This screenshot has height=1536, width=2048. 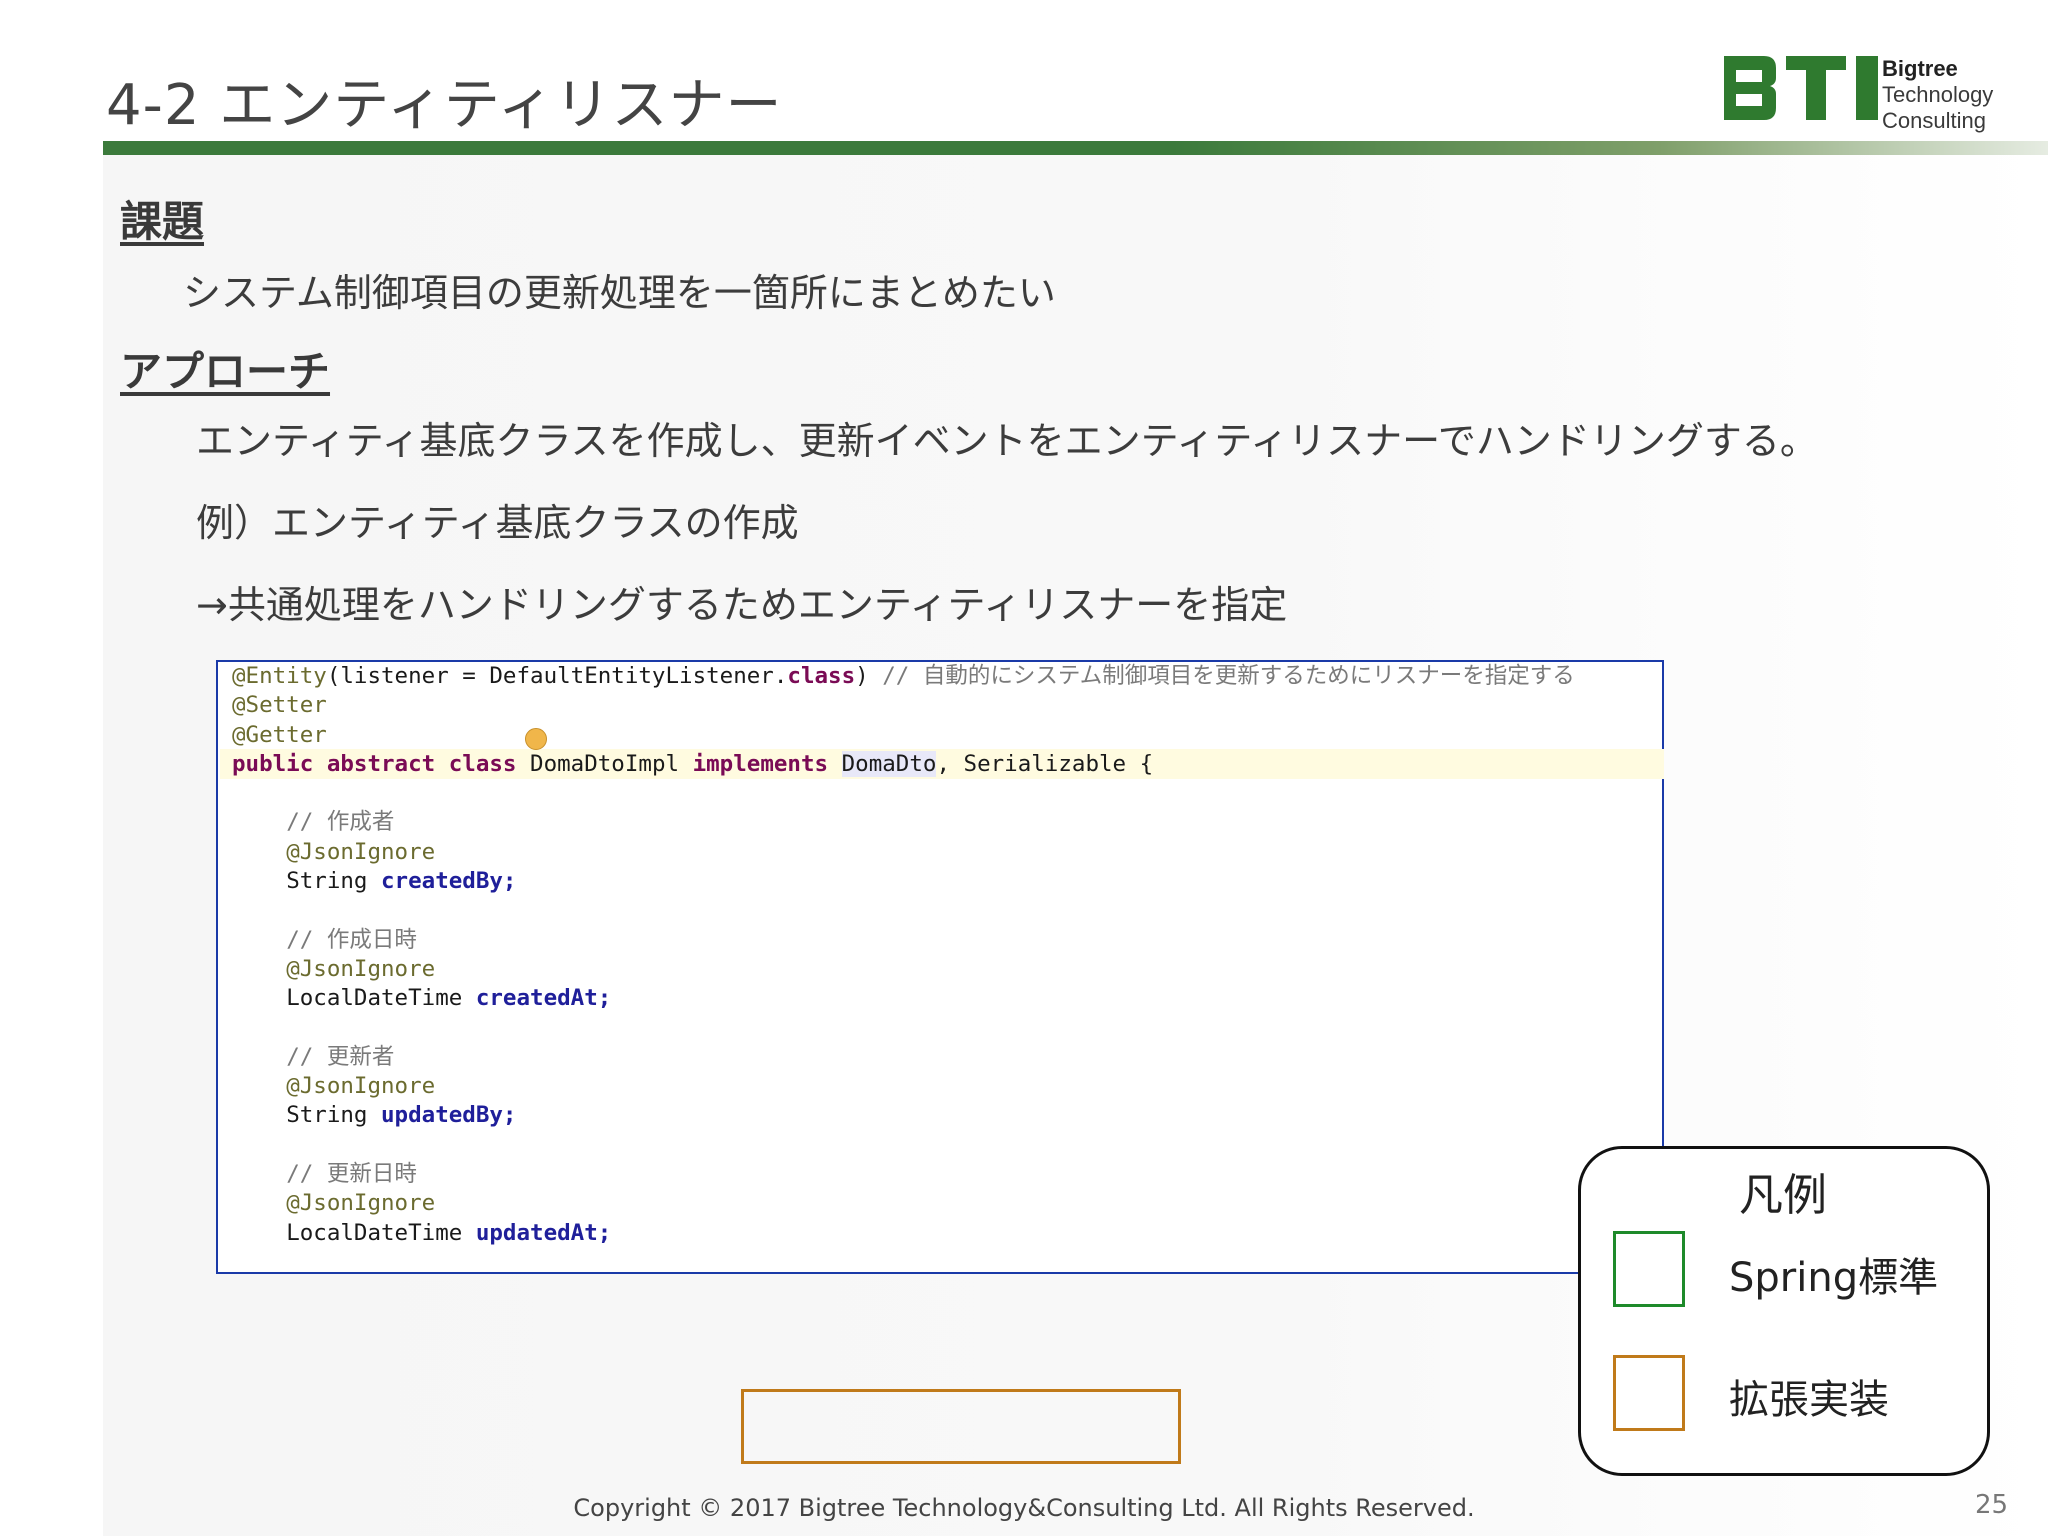 What do you see at coordinates (862, 676) in the screenshot?
I see `code-entity-close: )` at bounding box center [862, 676].